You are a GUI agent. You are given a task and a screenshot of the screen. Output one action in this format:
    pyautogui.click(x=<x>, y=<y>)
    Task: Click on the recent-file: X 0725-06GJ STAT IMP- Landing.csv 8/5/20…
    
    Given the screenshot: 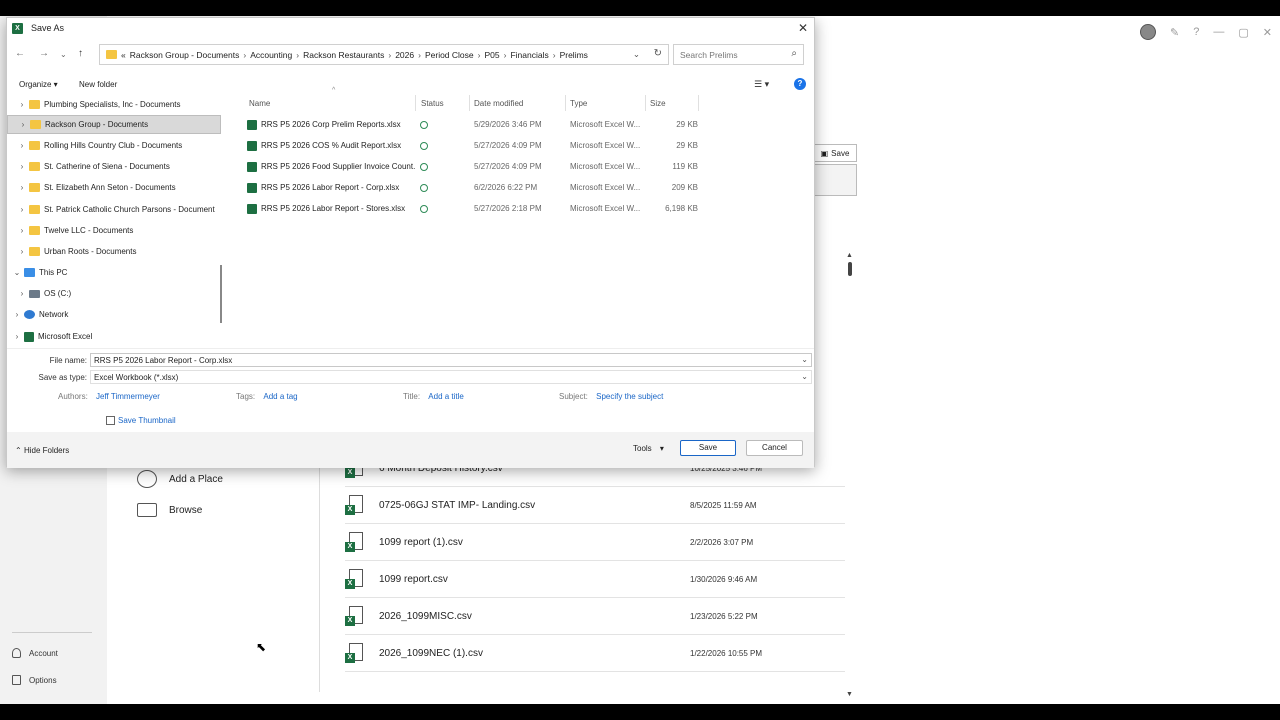 What is the action you would take?
    pyautogui.click(x=595, y=505)
    